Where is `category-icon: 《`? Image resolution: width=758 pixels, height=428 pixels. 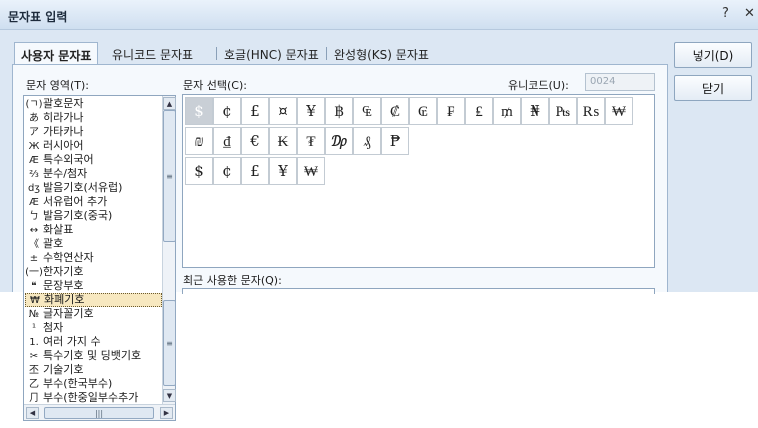 category-icon: 《 is located at coordinates (34, 244).